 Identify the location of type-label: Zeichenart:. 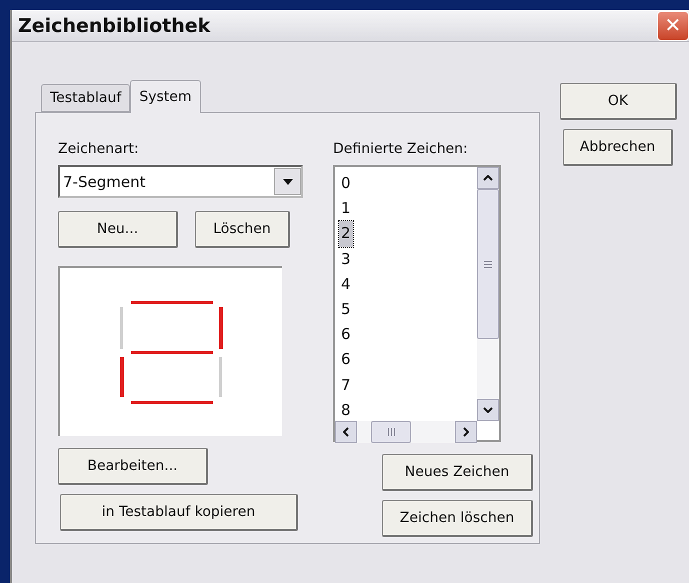
(99, 149).